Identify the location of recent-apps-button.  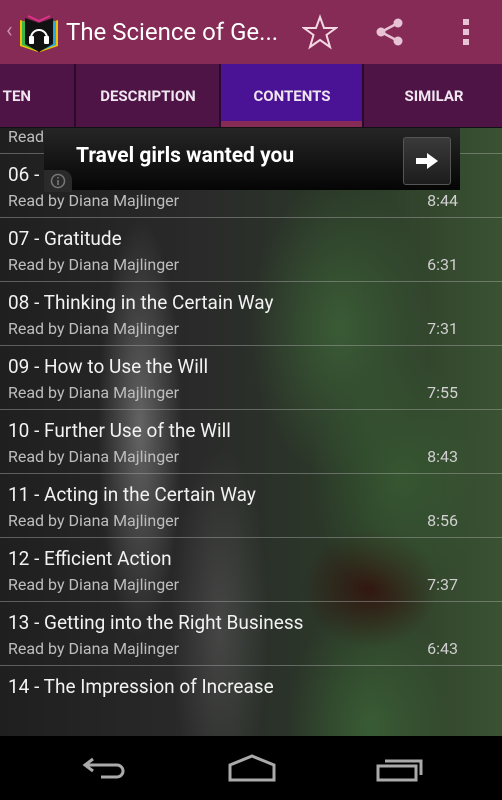
(400, 768).